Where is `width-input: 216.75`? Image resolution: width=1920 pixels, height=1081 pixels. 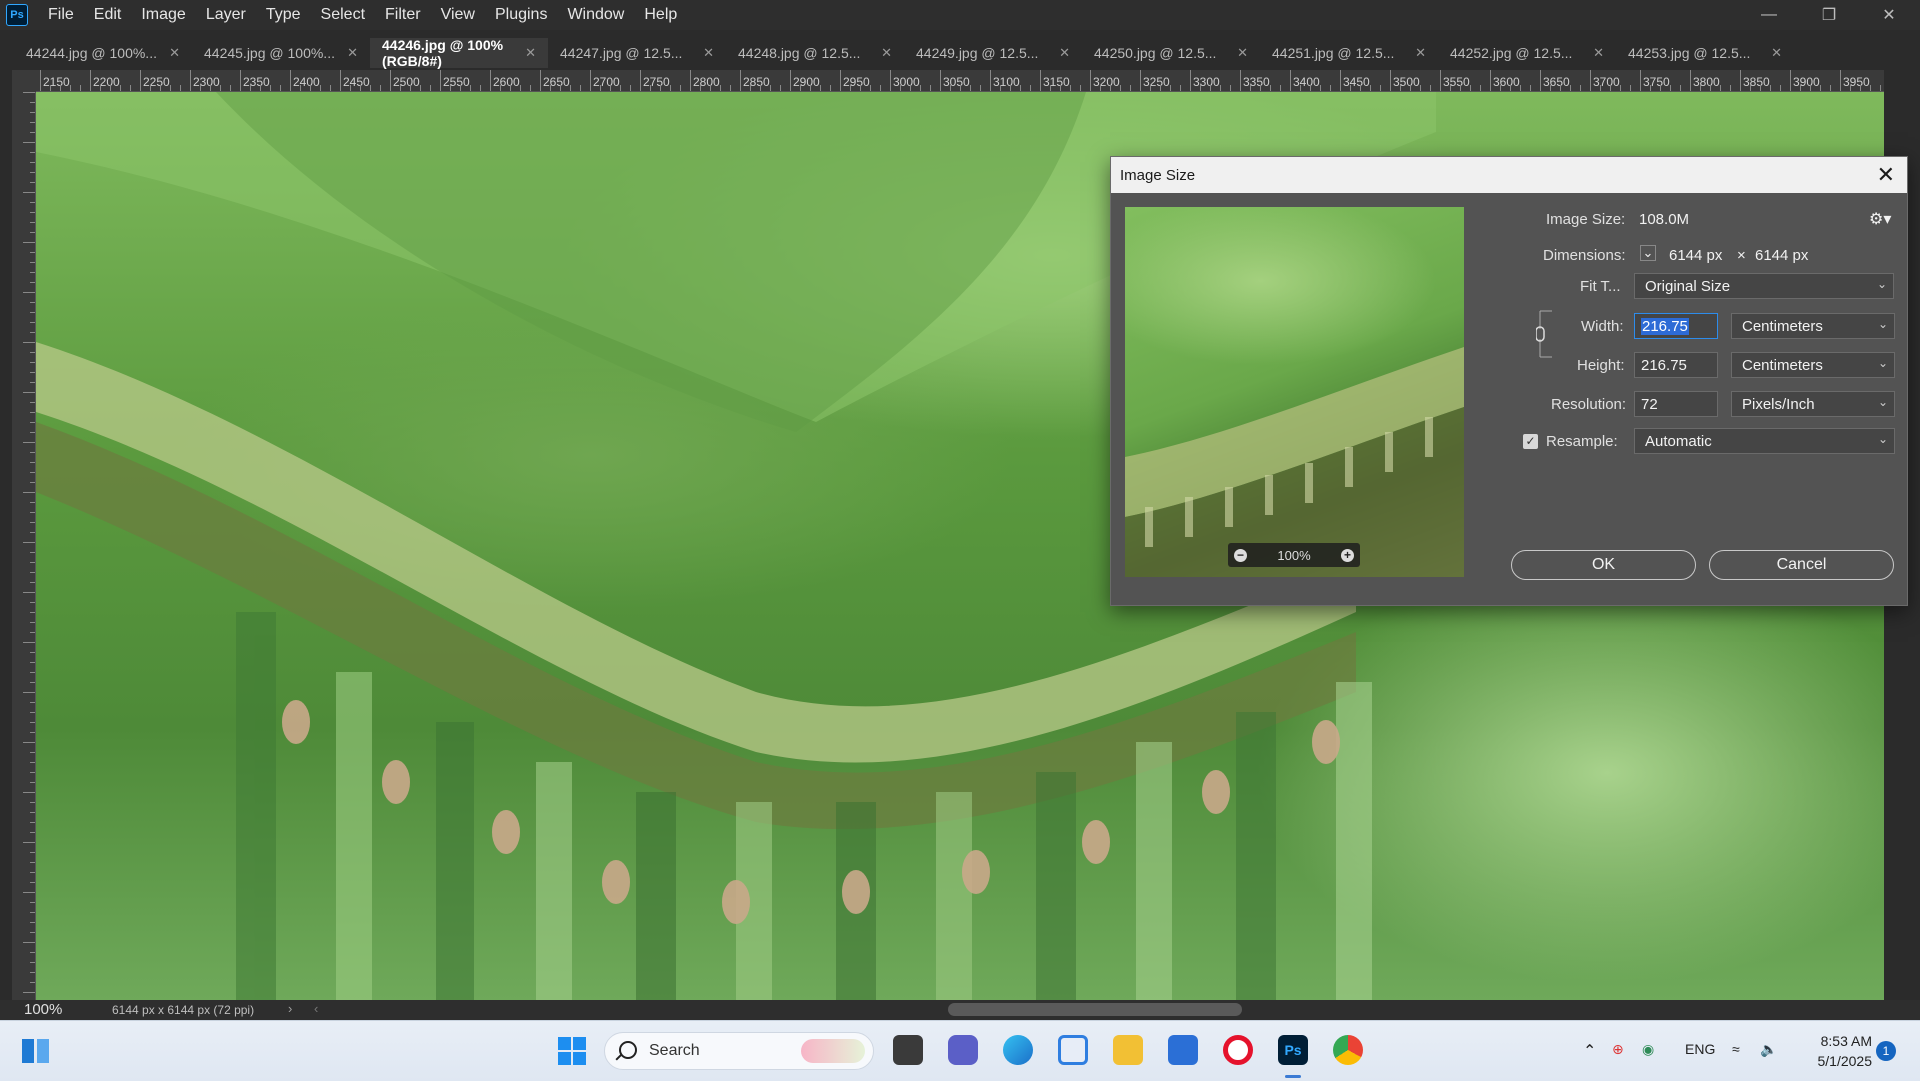 width-input: 216.75 is located at coordinates (1676, 326).